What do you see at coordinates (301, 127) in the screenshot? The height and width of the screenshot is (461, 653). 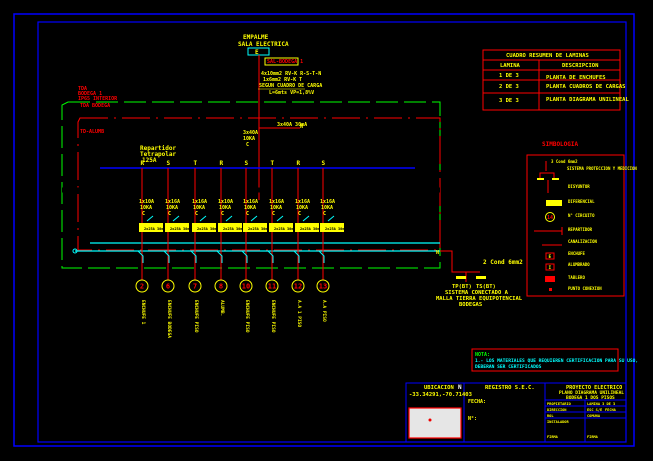 I see `neutral-label: N` at bounding box center [301, 127].